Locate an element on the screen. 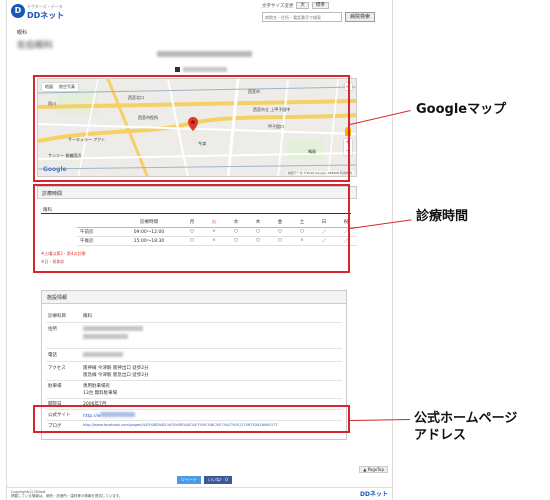 The width and height of the screenshot is (550, 500). footer-note: 掲載している情報は、病院・診療所・歯科等の情報を提供しています。 is located at coordinates (67, 496).